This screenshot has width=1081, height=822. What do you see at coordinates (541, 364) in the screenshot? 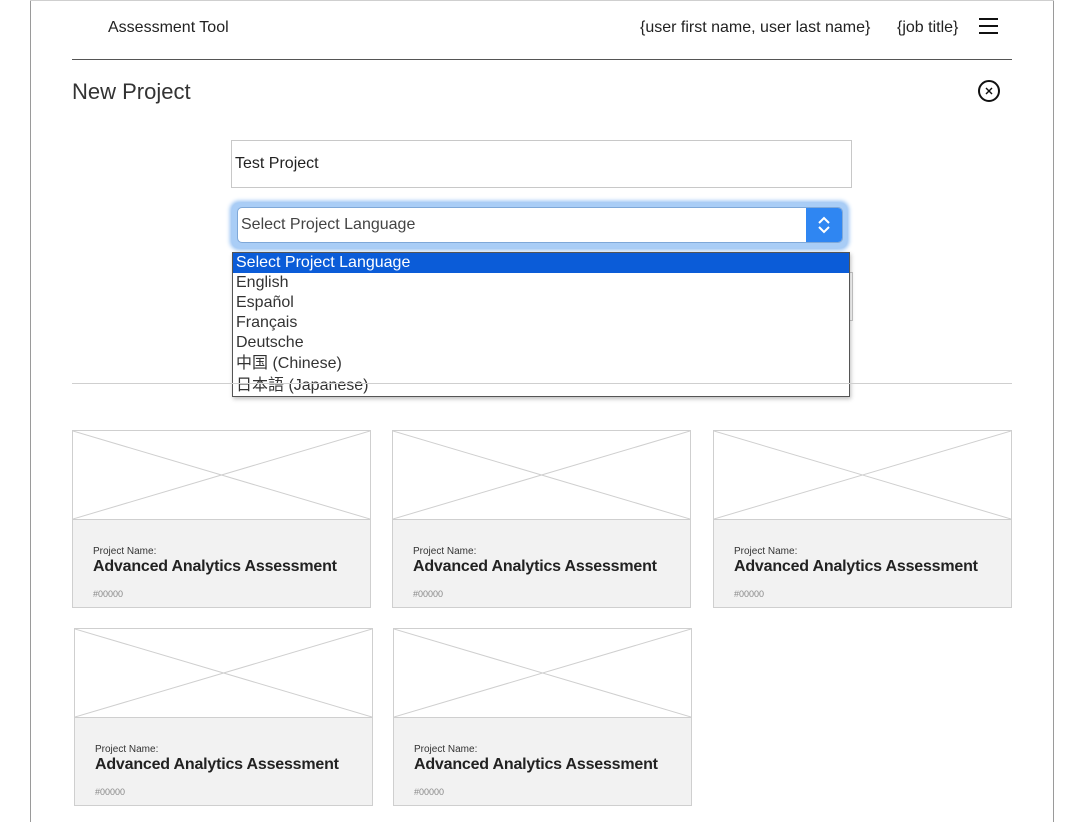
I see `language-option-chinese: 中国 (Chinese)` at bounding box center [541, 364].